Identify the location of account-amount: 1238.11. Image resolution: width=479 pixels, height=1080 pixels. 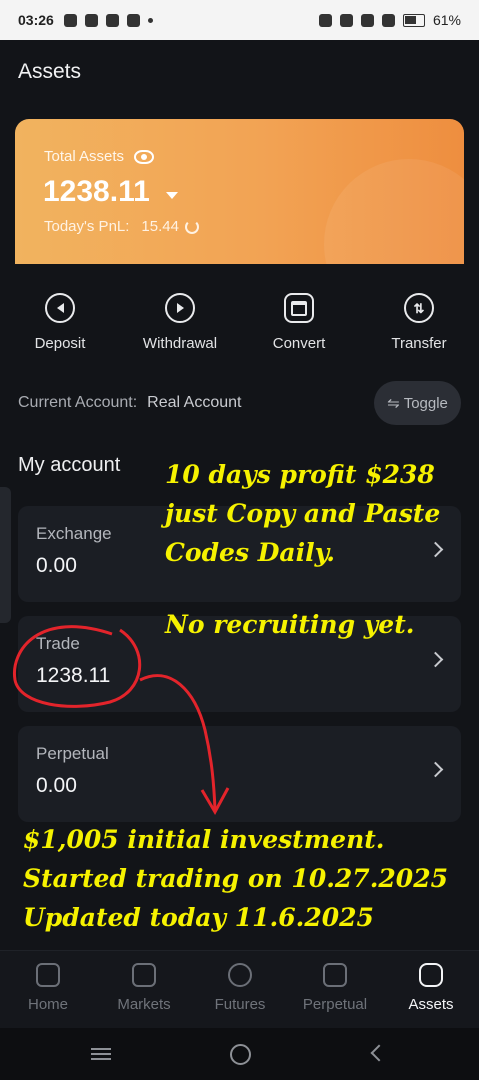
(73, 675).